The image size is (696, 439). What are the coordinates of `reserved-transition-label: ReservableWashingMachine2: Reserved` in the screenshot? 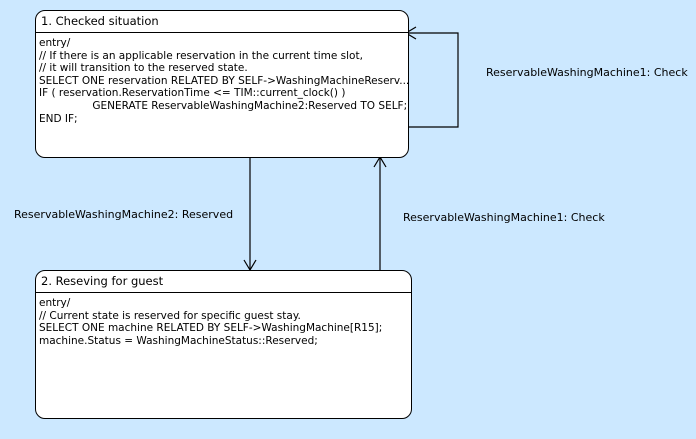 It's located at (123, 214).